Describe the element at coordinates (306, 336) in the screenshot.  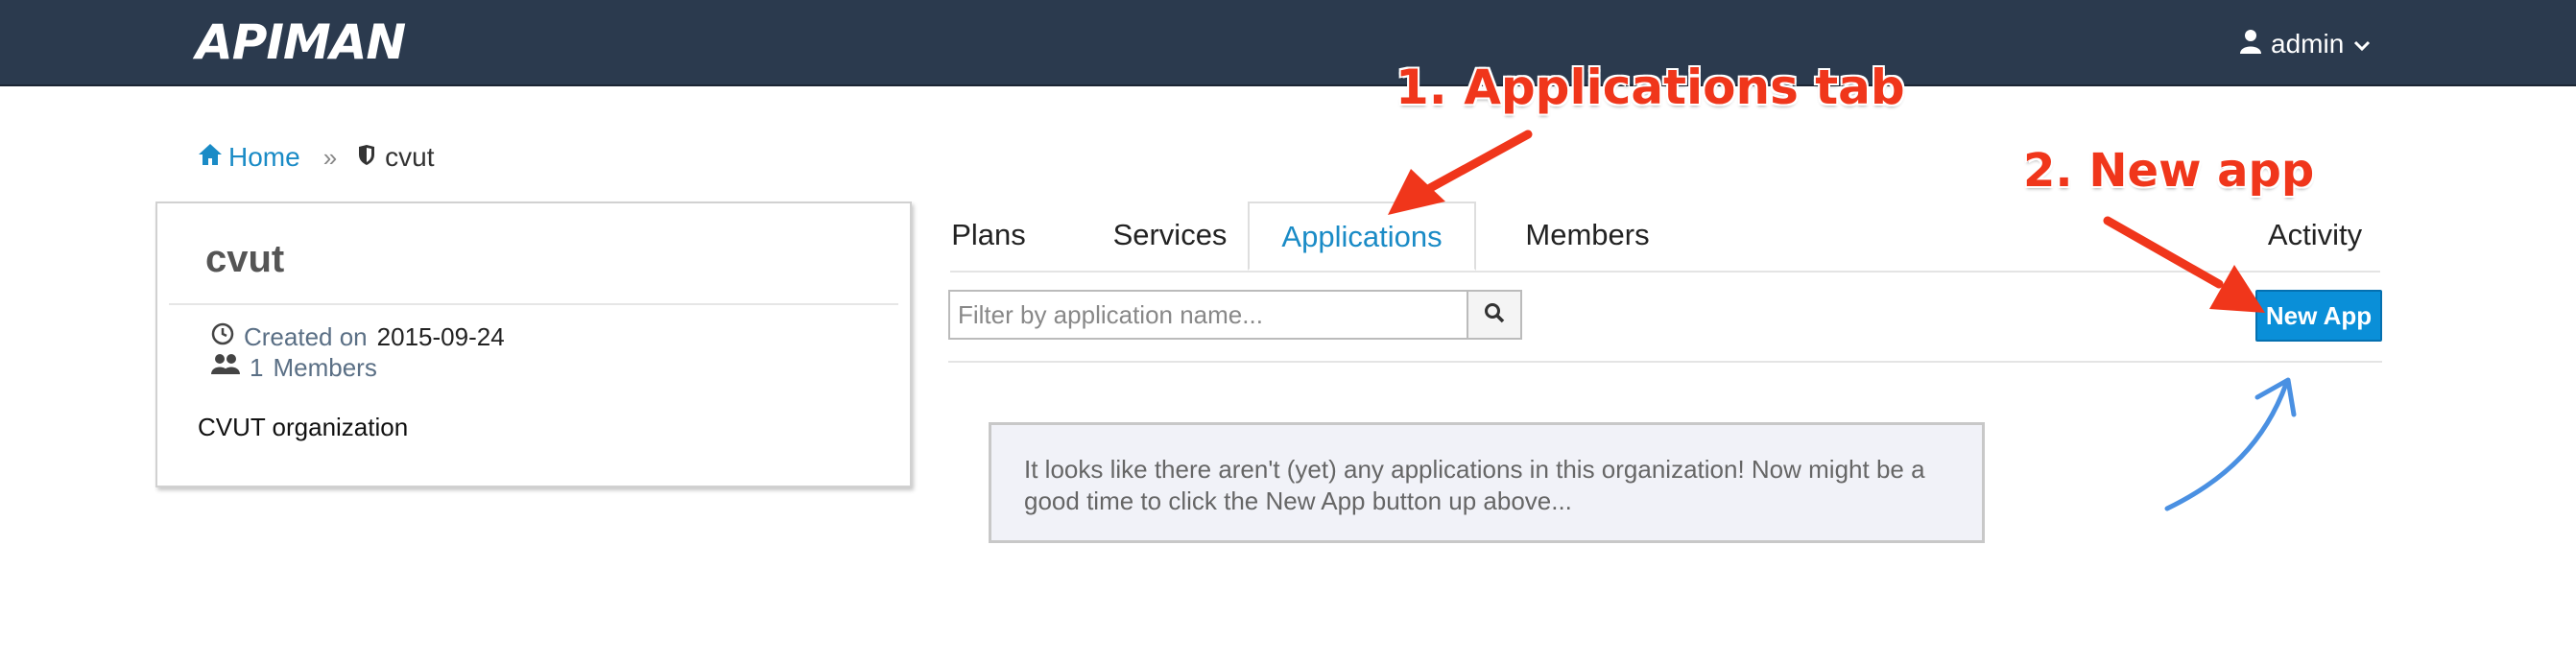
I see `created-label: Created on` at that location.